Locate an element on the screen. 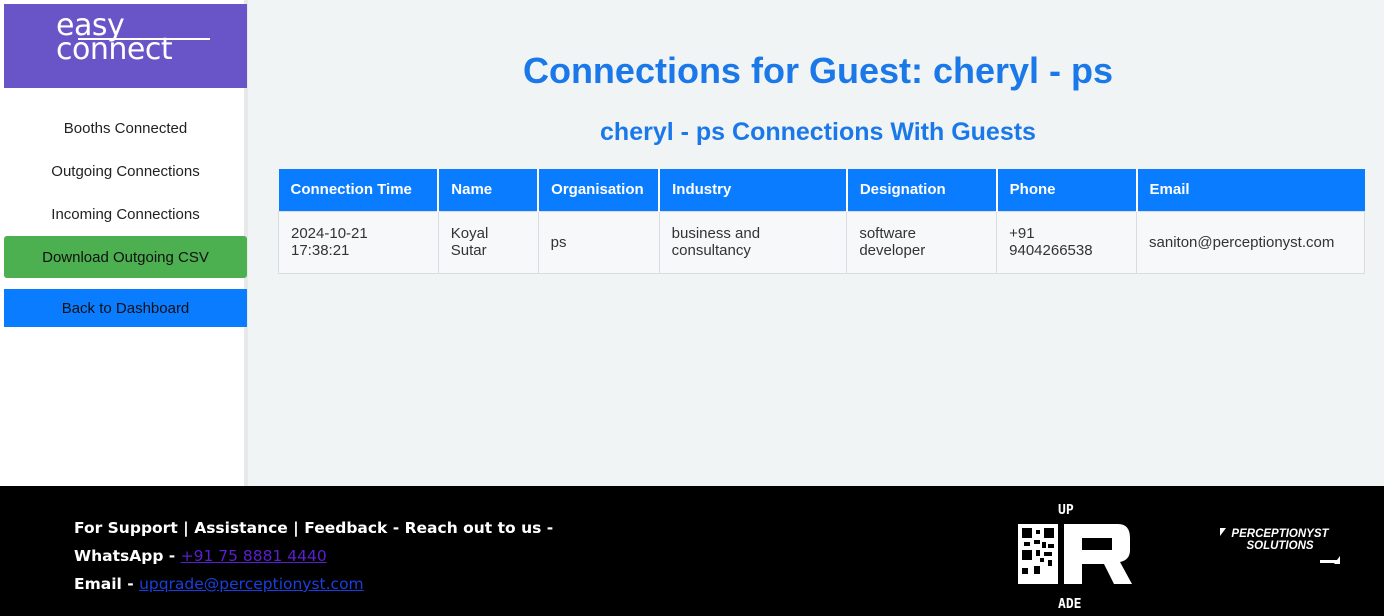 This screenshot has width=1384, height=616. sidebar-item-outgoing-connections: Outgoing Connections is located at coordinates (125, 171).